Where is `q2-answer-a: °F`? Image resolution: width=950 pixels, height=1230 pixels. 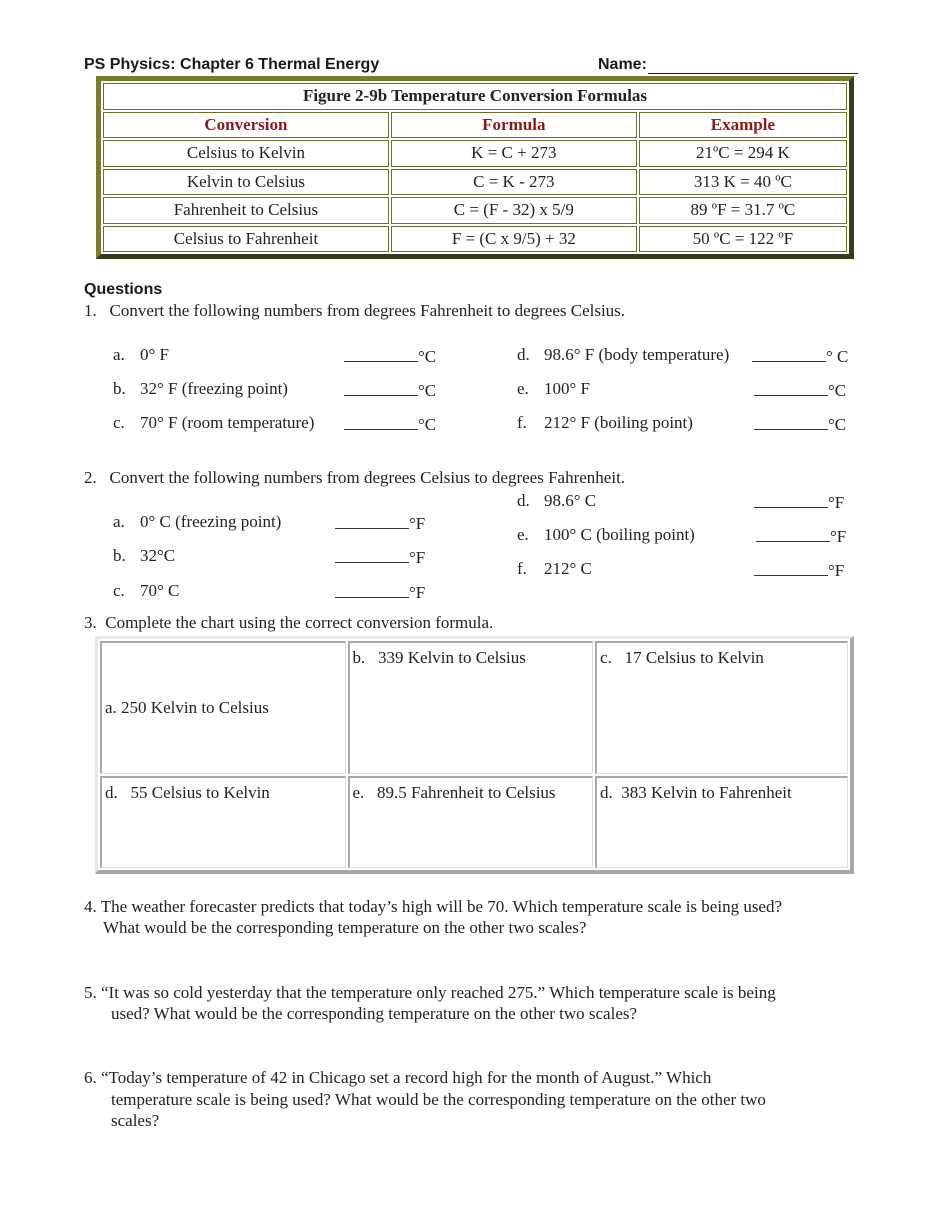 q2-answer-a: °F is located at coordinates (380, 523).